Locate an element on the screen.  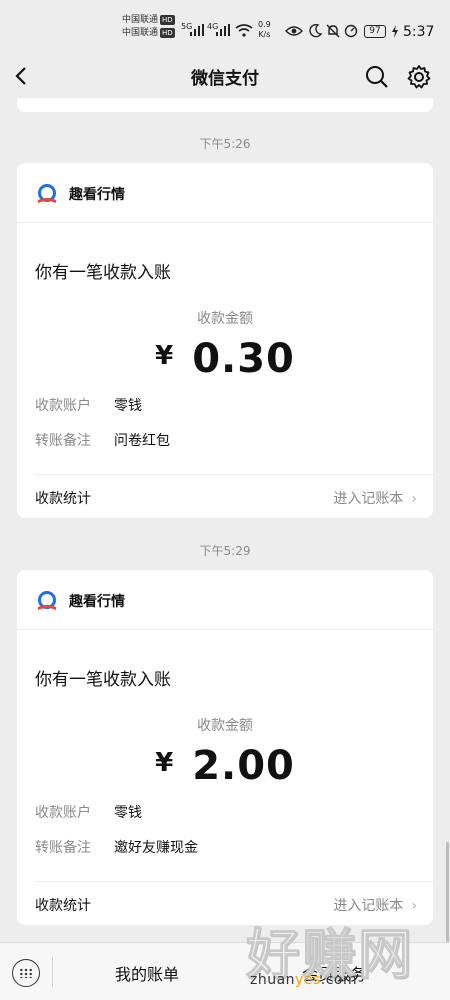
carrier-2: 中国联通 is located at coordinates (140, 33).